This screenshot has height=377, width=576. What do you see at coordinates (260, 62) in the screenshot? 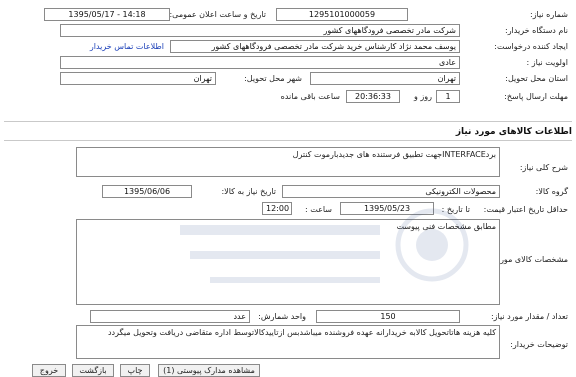
I see `priority-field: عادی` at bounding box center [260, 62].